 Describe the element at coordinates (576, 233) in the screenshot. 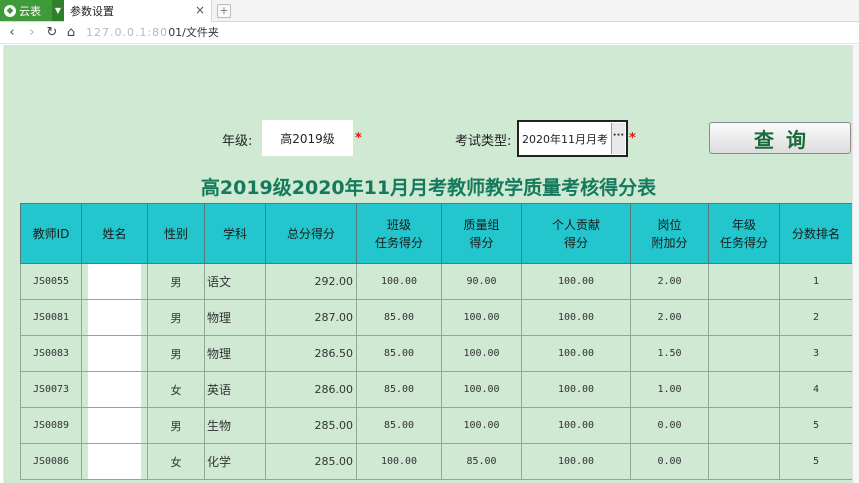

I see `header-personal-contribution-score: 个人贡献 得分` at that location.